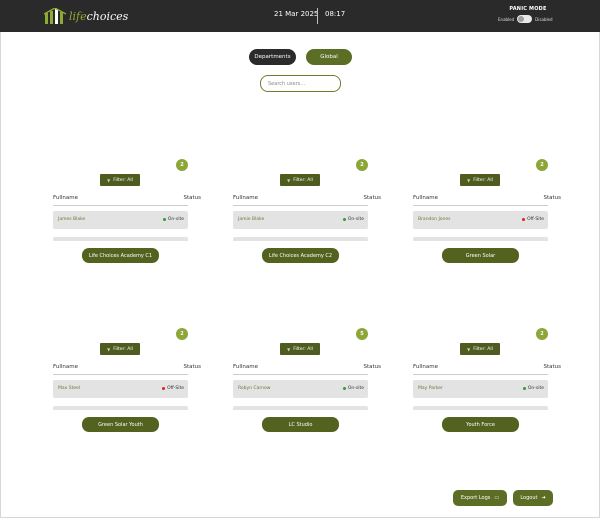 The image size is (600, 518). I want to click on user-row: James Blake On-site, so click(120, 220).